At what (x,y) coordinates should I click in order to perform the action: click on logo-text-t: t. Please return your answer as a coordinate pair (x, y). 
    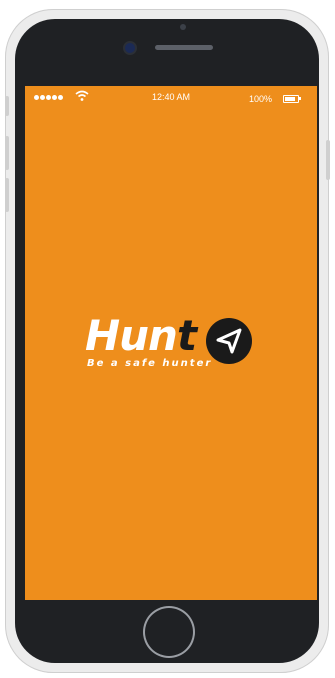
    Looking at the image, I should click on (187, 335).